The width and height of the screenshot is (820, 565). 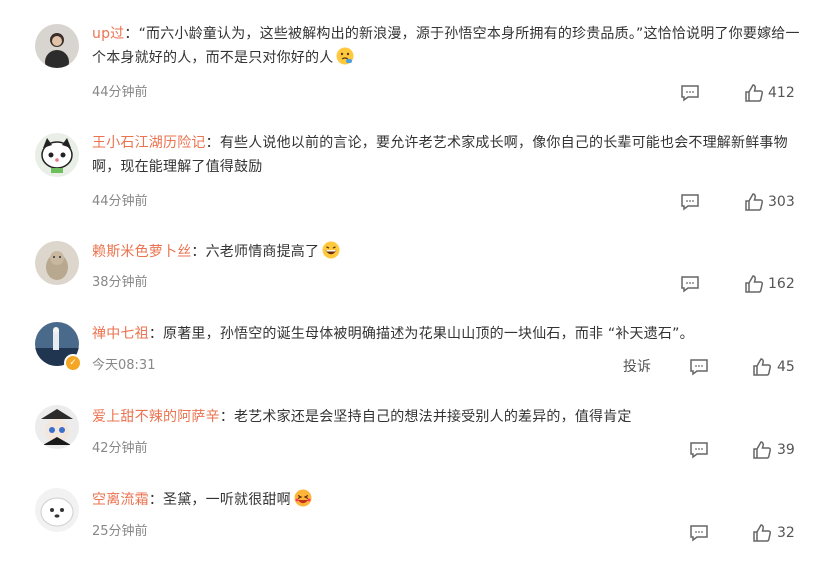 I want to click on laughing-face-emoji, so click(x=303, y=498).